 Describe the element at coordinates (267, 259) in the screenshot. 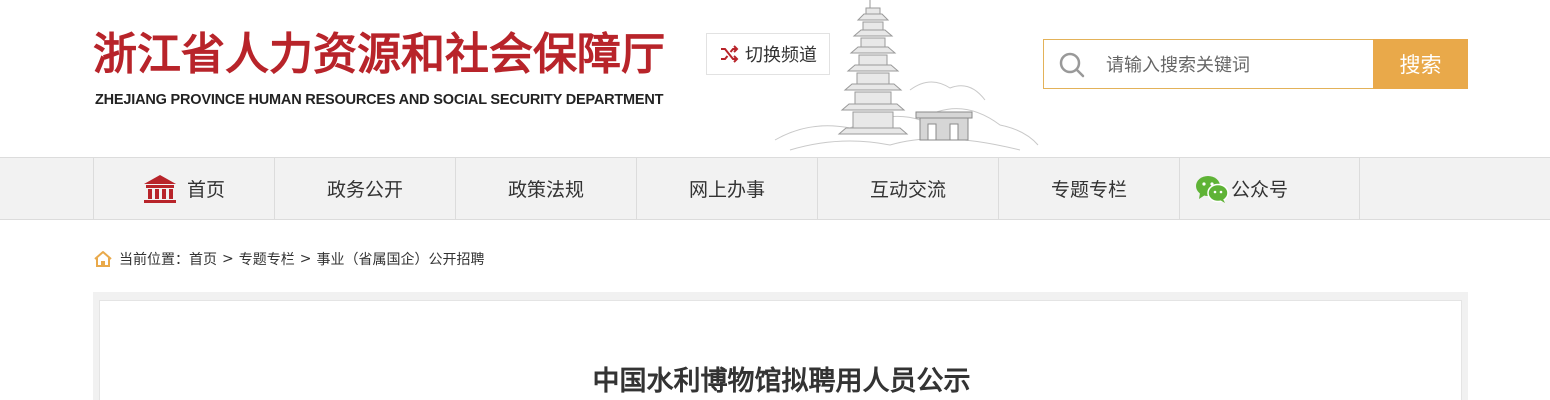

I see `breadcrumb-link-special-topics: 专题专栏` at that location.